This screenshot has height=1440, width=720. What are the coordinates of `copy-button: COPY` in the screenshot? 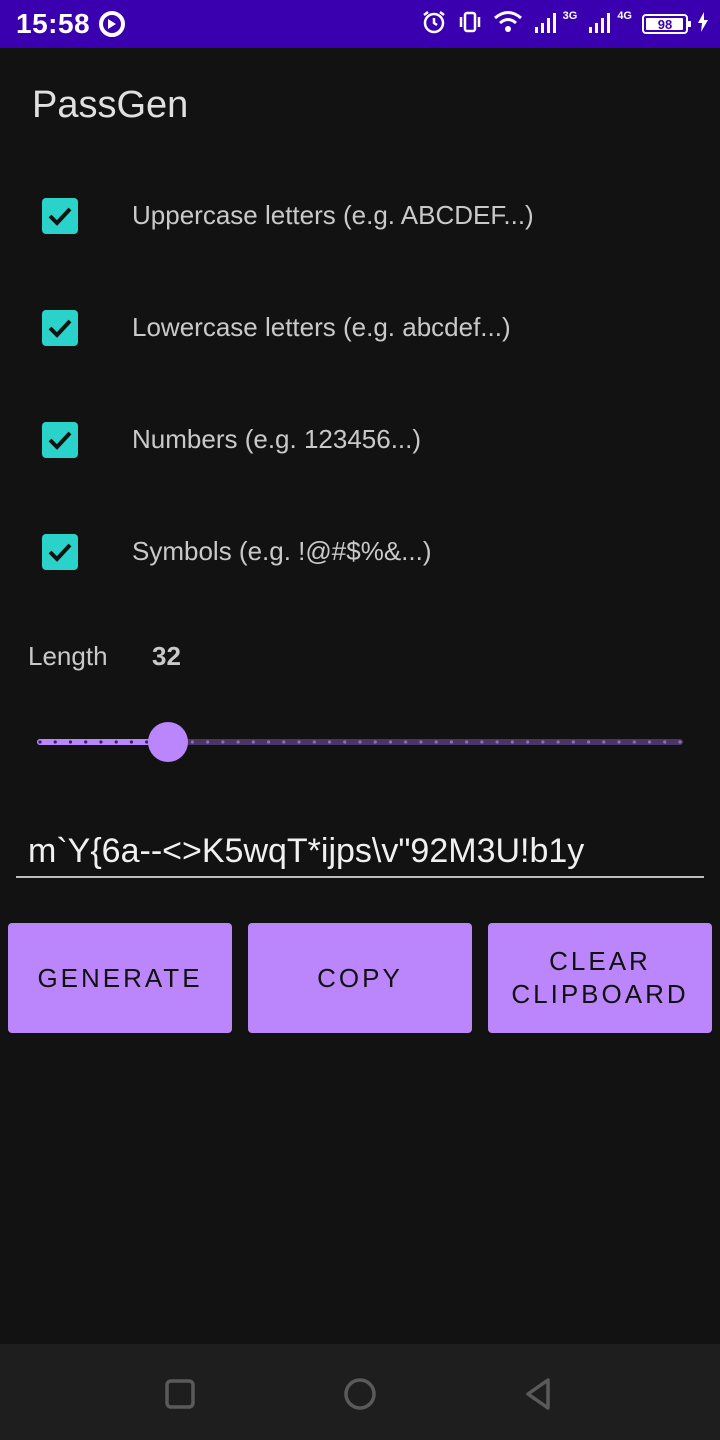 It's located at (360, 978).